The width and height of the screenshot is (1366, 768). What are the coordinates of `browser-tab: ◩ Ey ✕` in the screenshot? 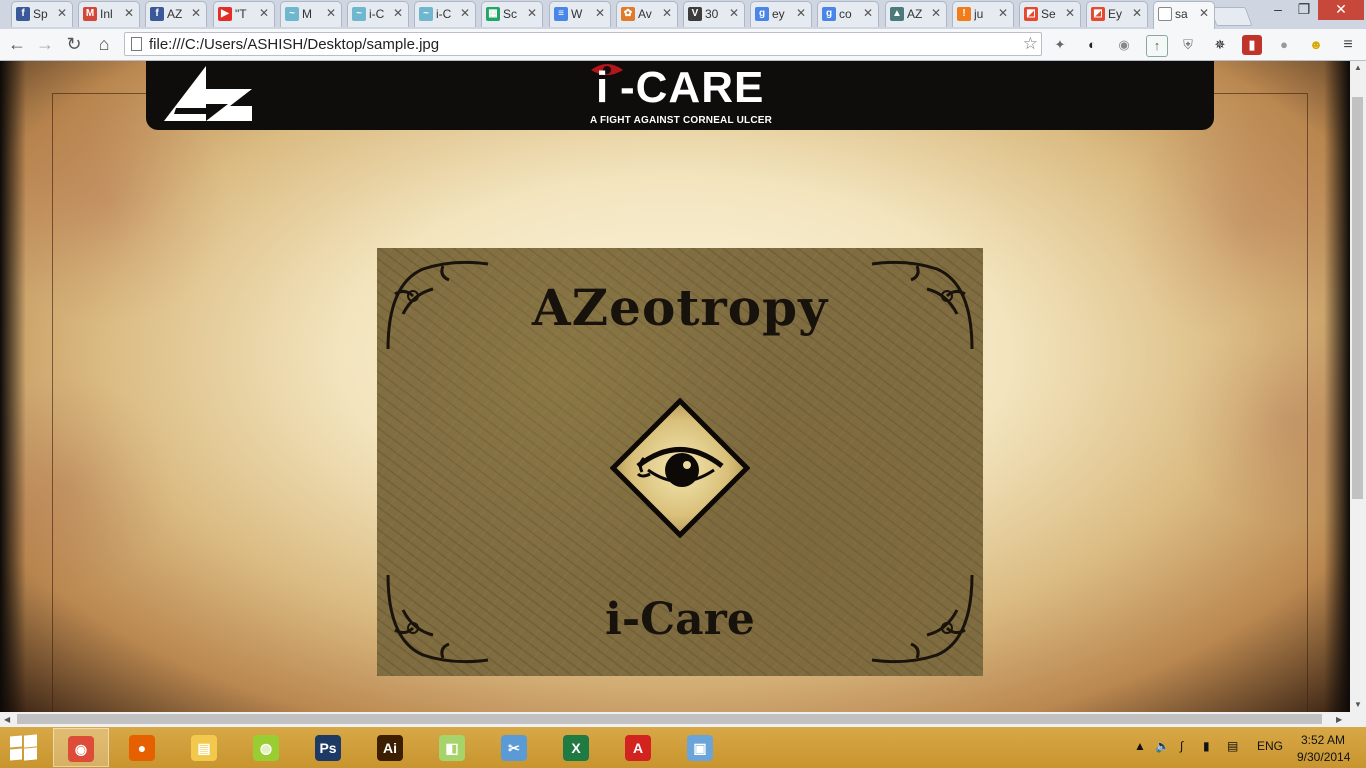 It's located at (1117, 14).